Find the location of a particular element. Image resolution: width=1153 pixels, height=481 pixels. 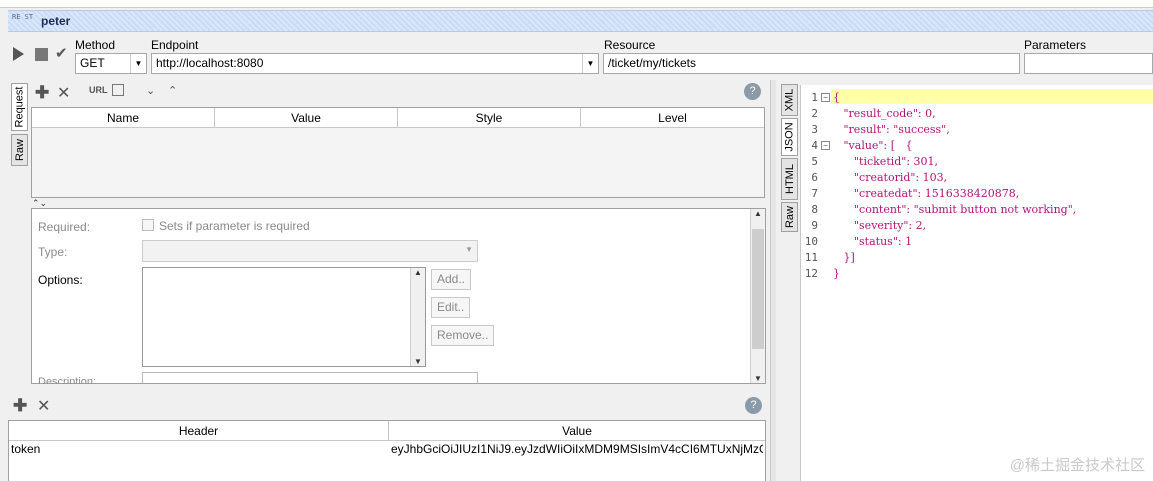

options-scrollbar: ▲ ▼ is located at coordinates (417, 317).